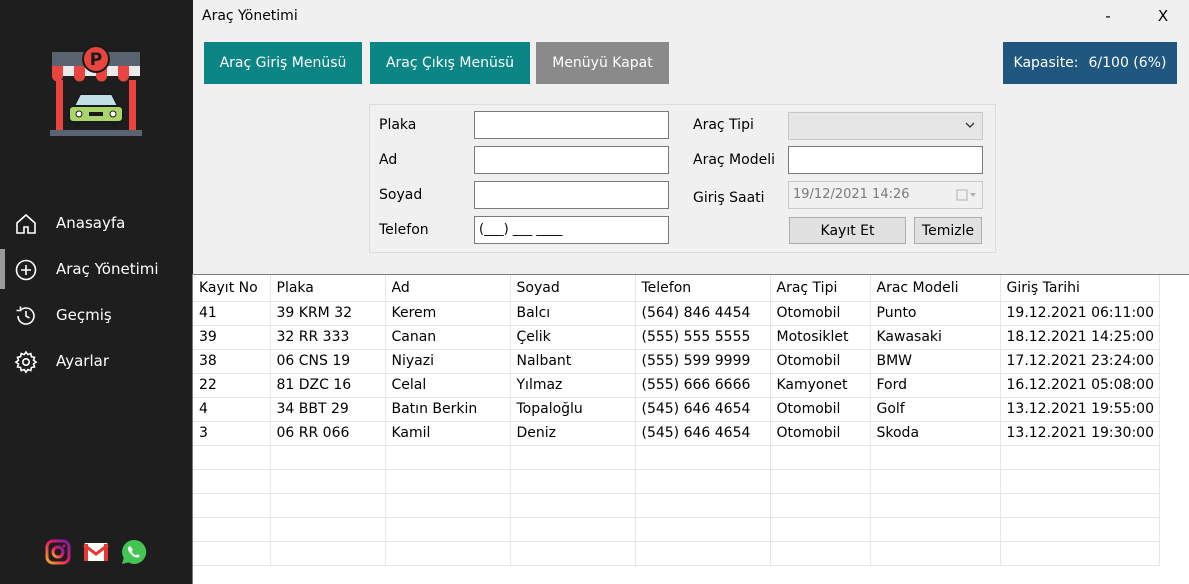  Describe the element at coordinates (820, 288) in the screenshot. I see `column-header: Araç Tipi` at that location.